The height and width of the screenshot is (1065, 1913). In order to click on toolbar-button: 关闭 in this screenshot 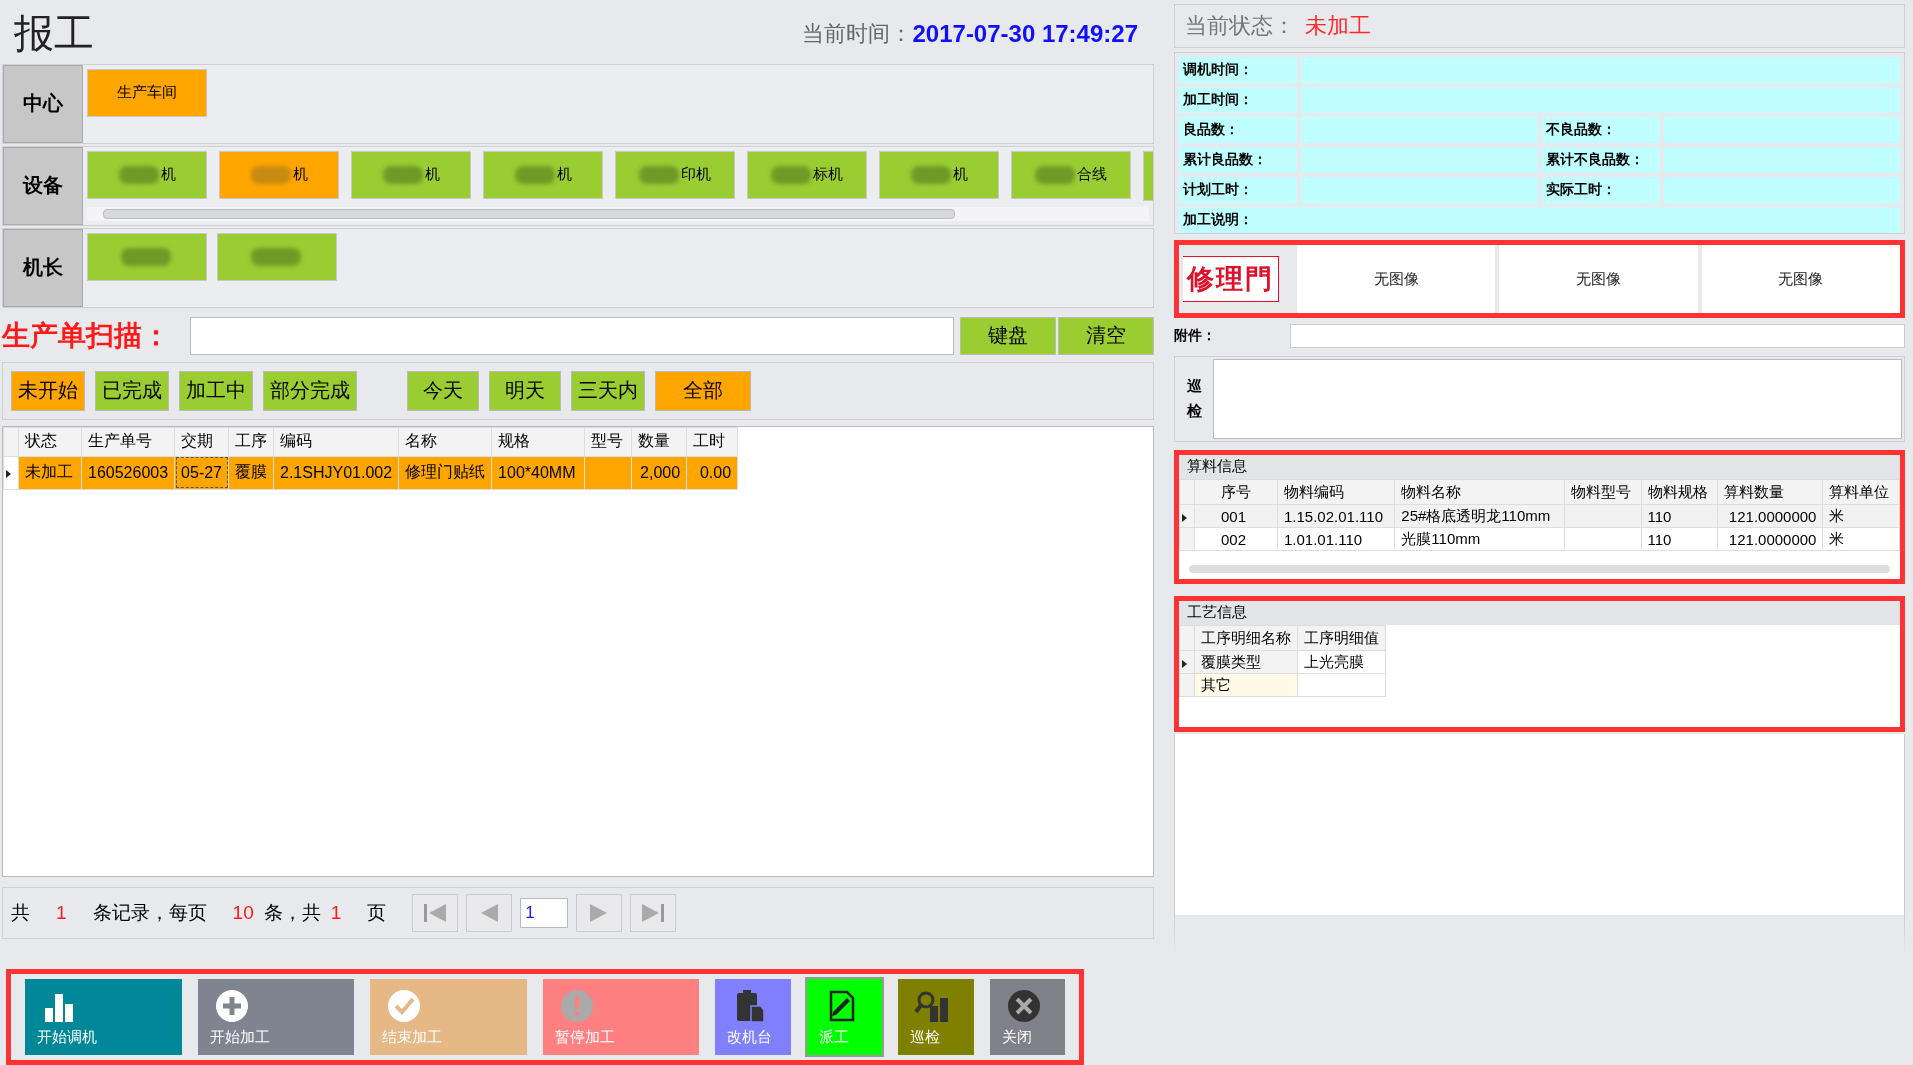, I will do `click(1027, 1017)`.